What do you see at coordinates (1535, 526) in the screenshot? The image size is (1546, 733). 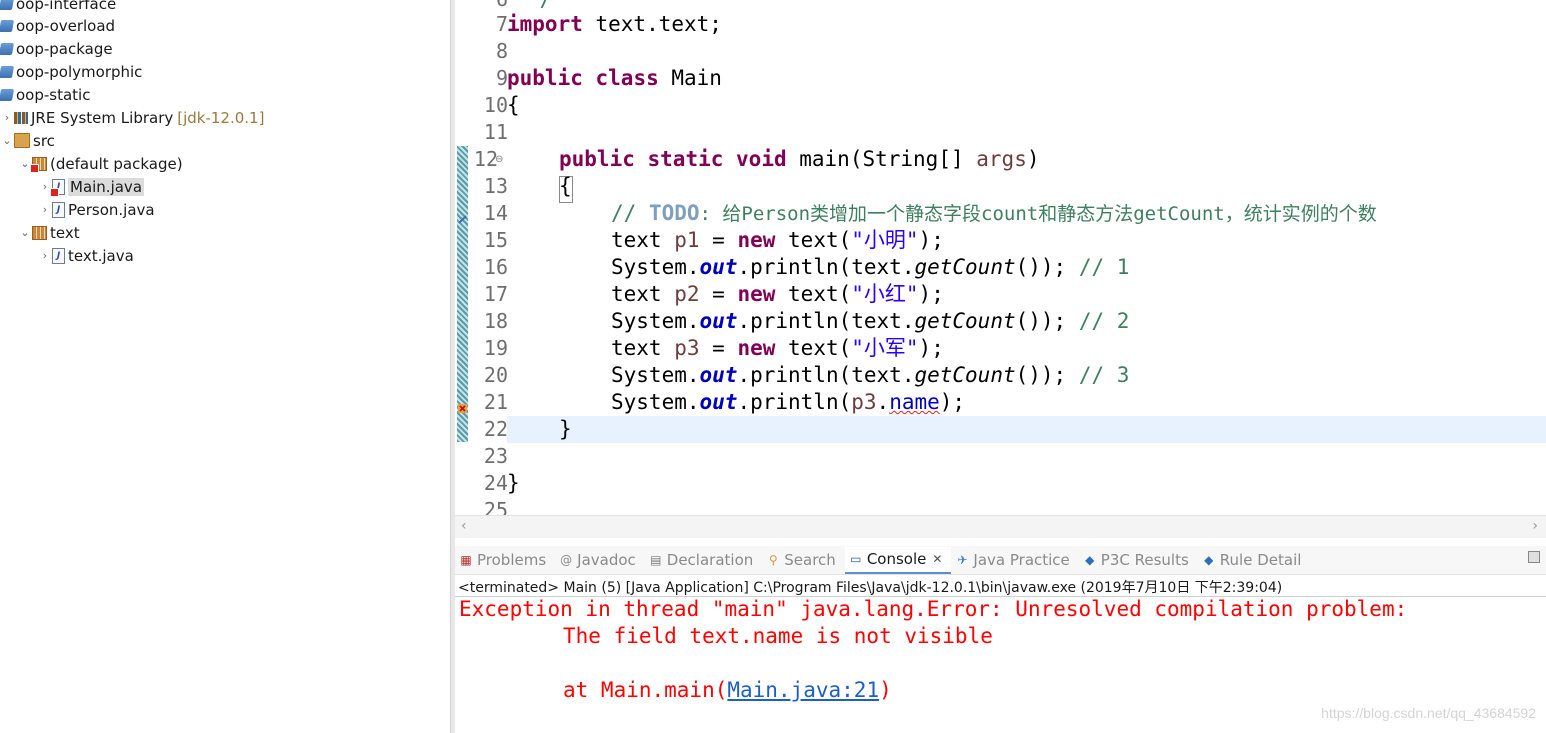 I see `scroll-right-icon: ›` at bounding box center [1535, 526].